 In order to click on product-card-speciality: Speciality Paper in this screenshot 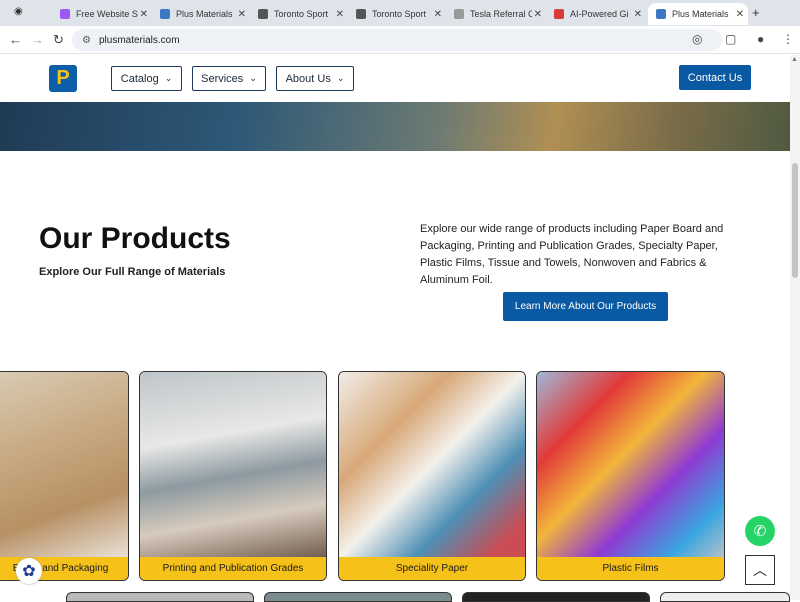, I will do `click(432, 476)`.